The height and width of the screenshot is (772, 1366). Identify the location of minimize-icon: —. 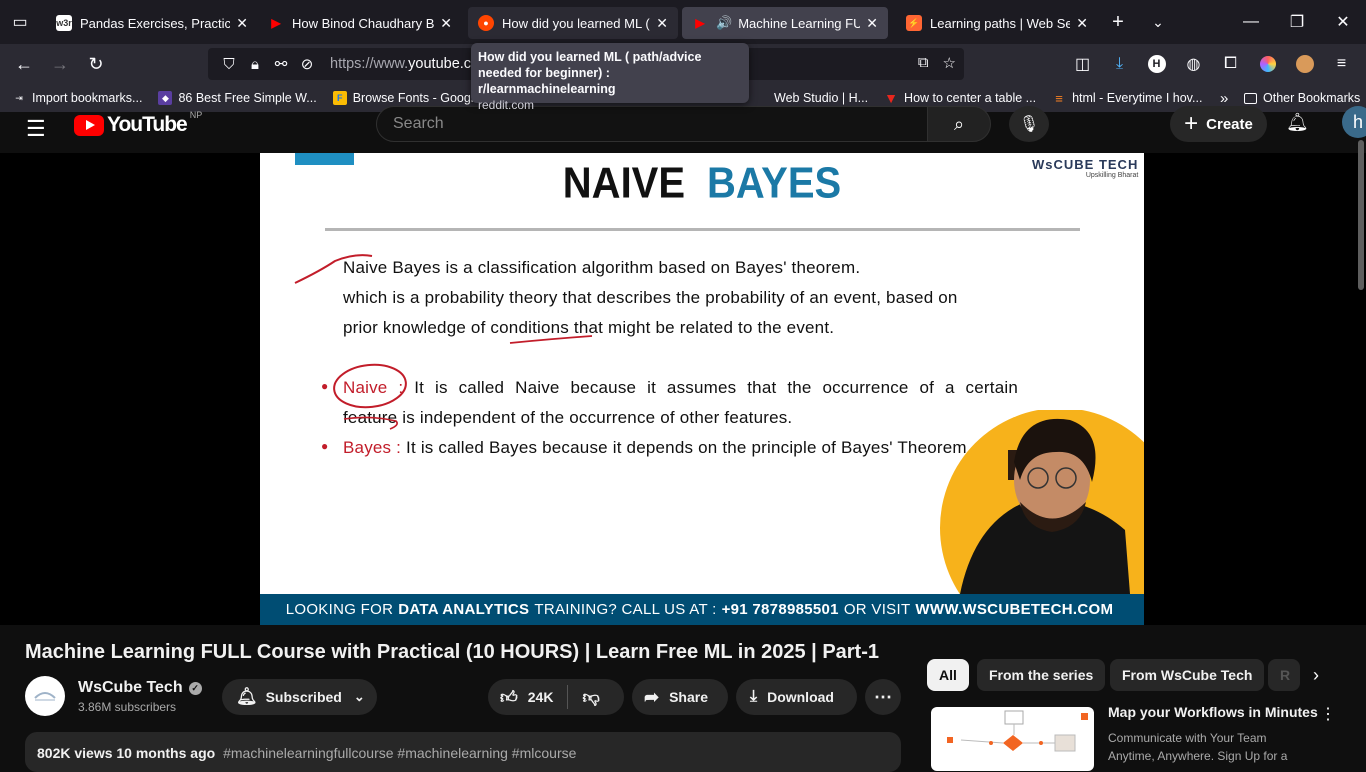
(1251, 22).